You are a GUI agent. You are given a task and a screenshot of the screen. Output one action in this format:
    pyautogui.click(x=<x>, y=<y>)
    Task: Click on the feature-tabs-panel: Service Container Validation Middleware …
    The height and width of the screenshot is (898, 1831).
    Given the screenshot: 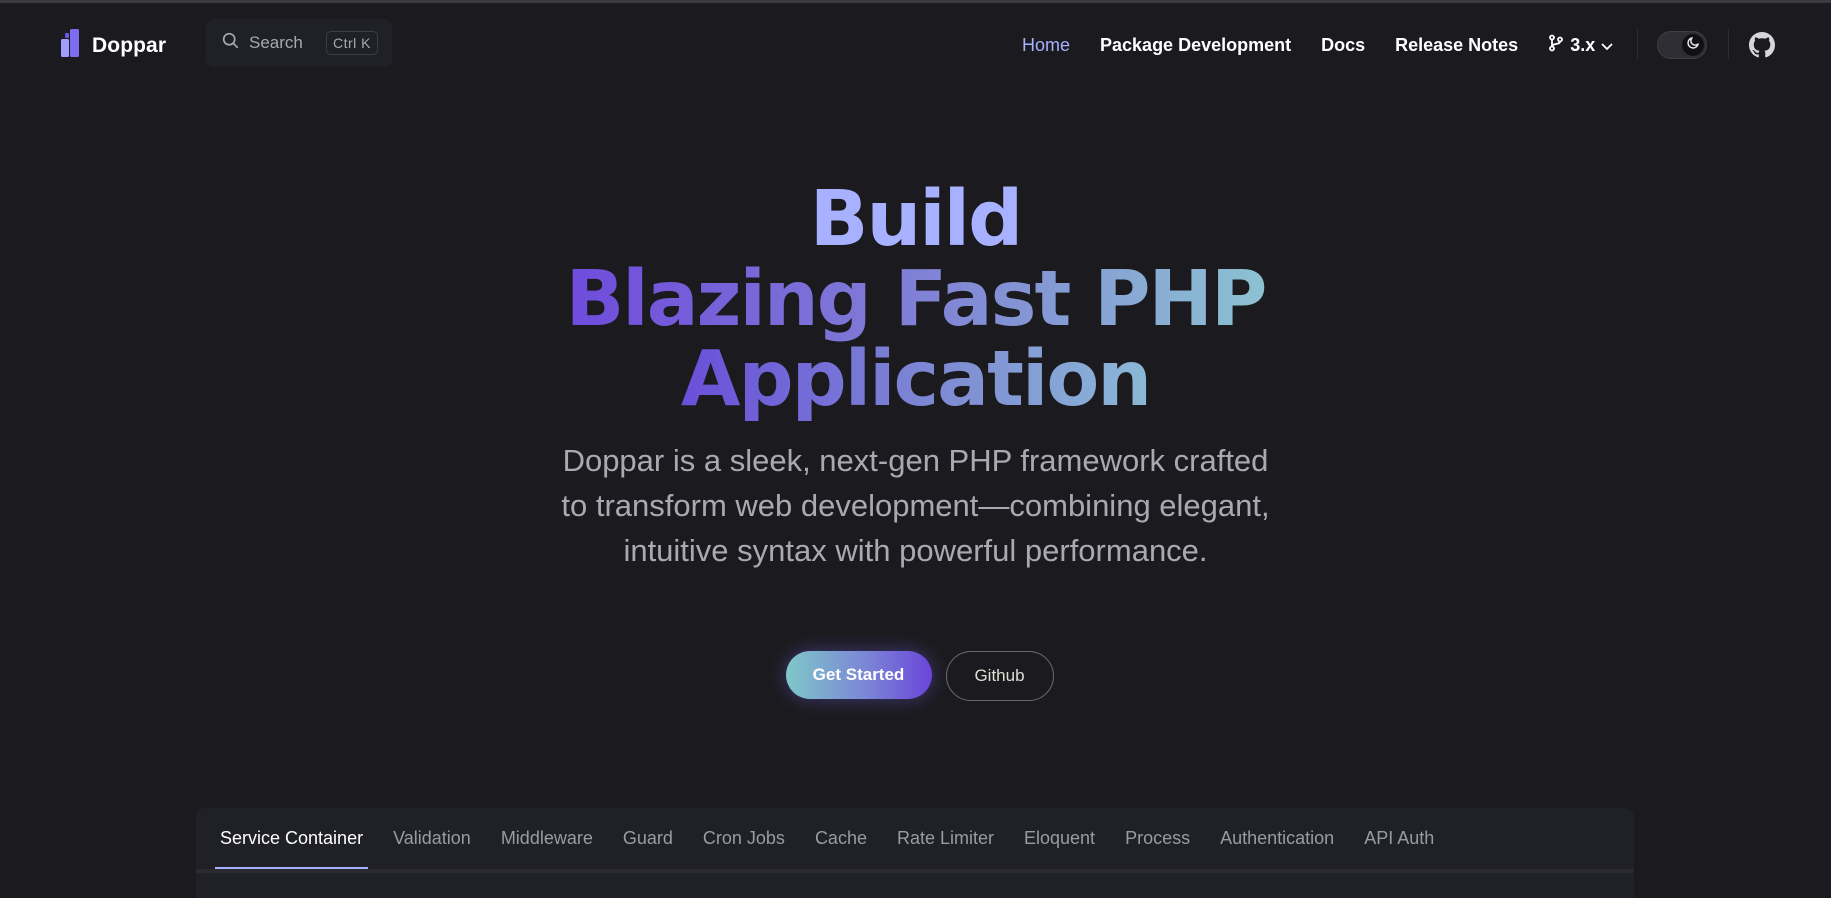 What is the action you would take?
    pyautogui.click(x=915, y=853)
    